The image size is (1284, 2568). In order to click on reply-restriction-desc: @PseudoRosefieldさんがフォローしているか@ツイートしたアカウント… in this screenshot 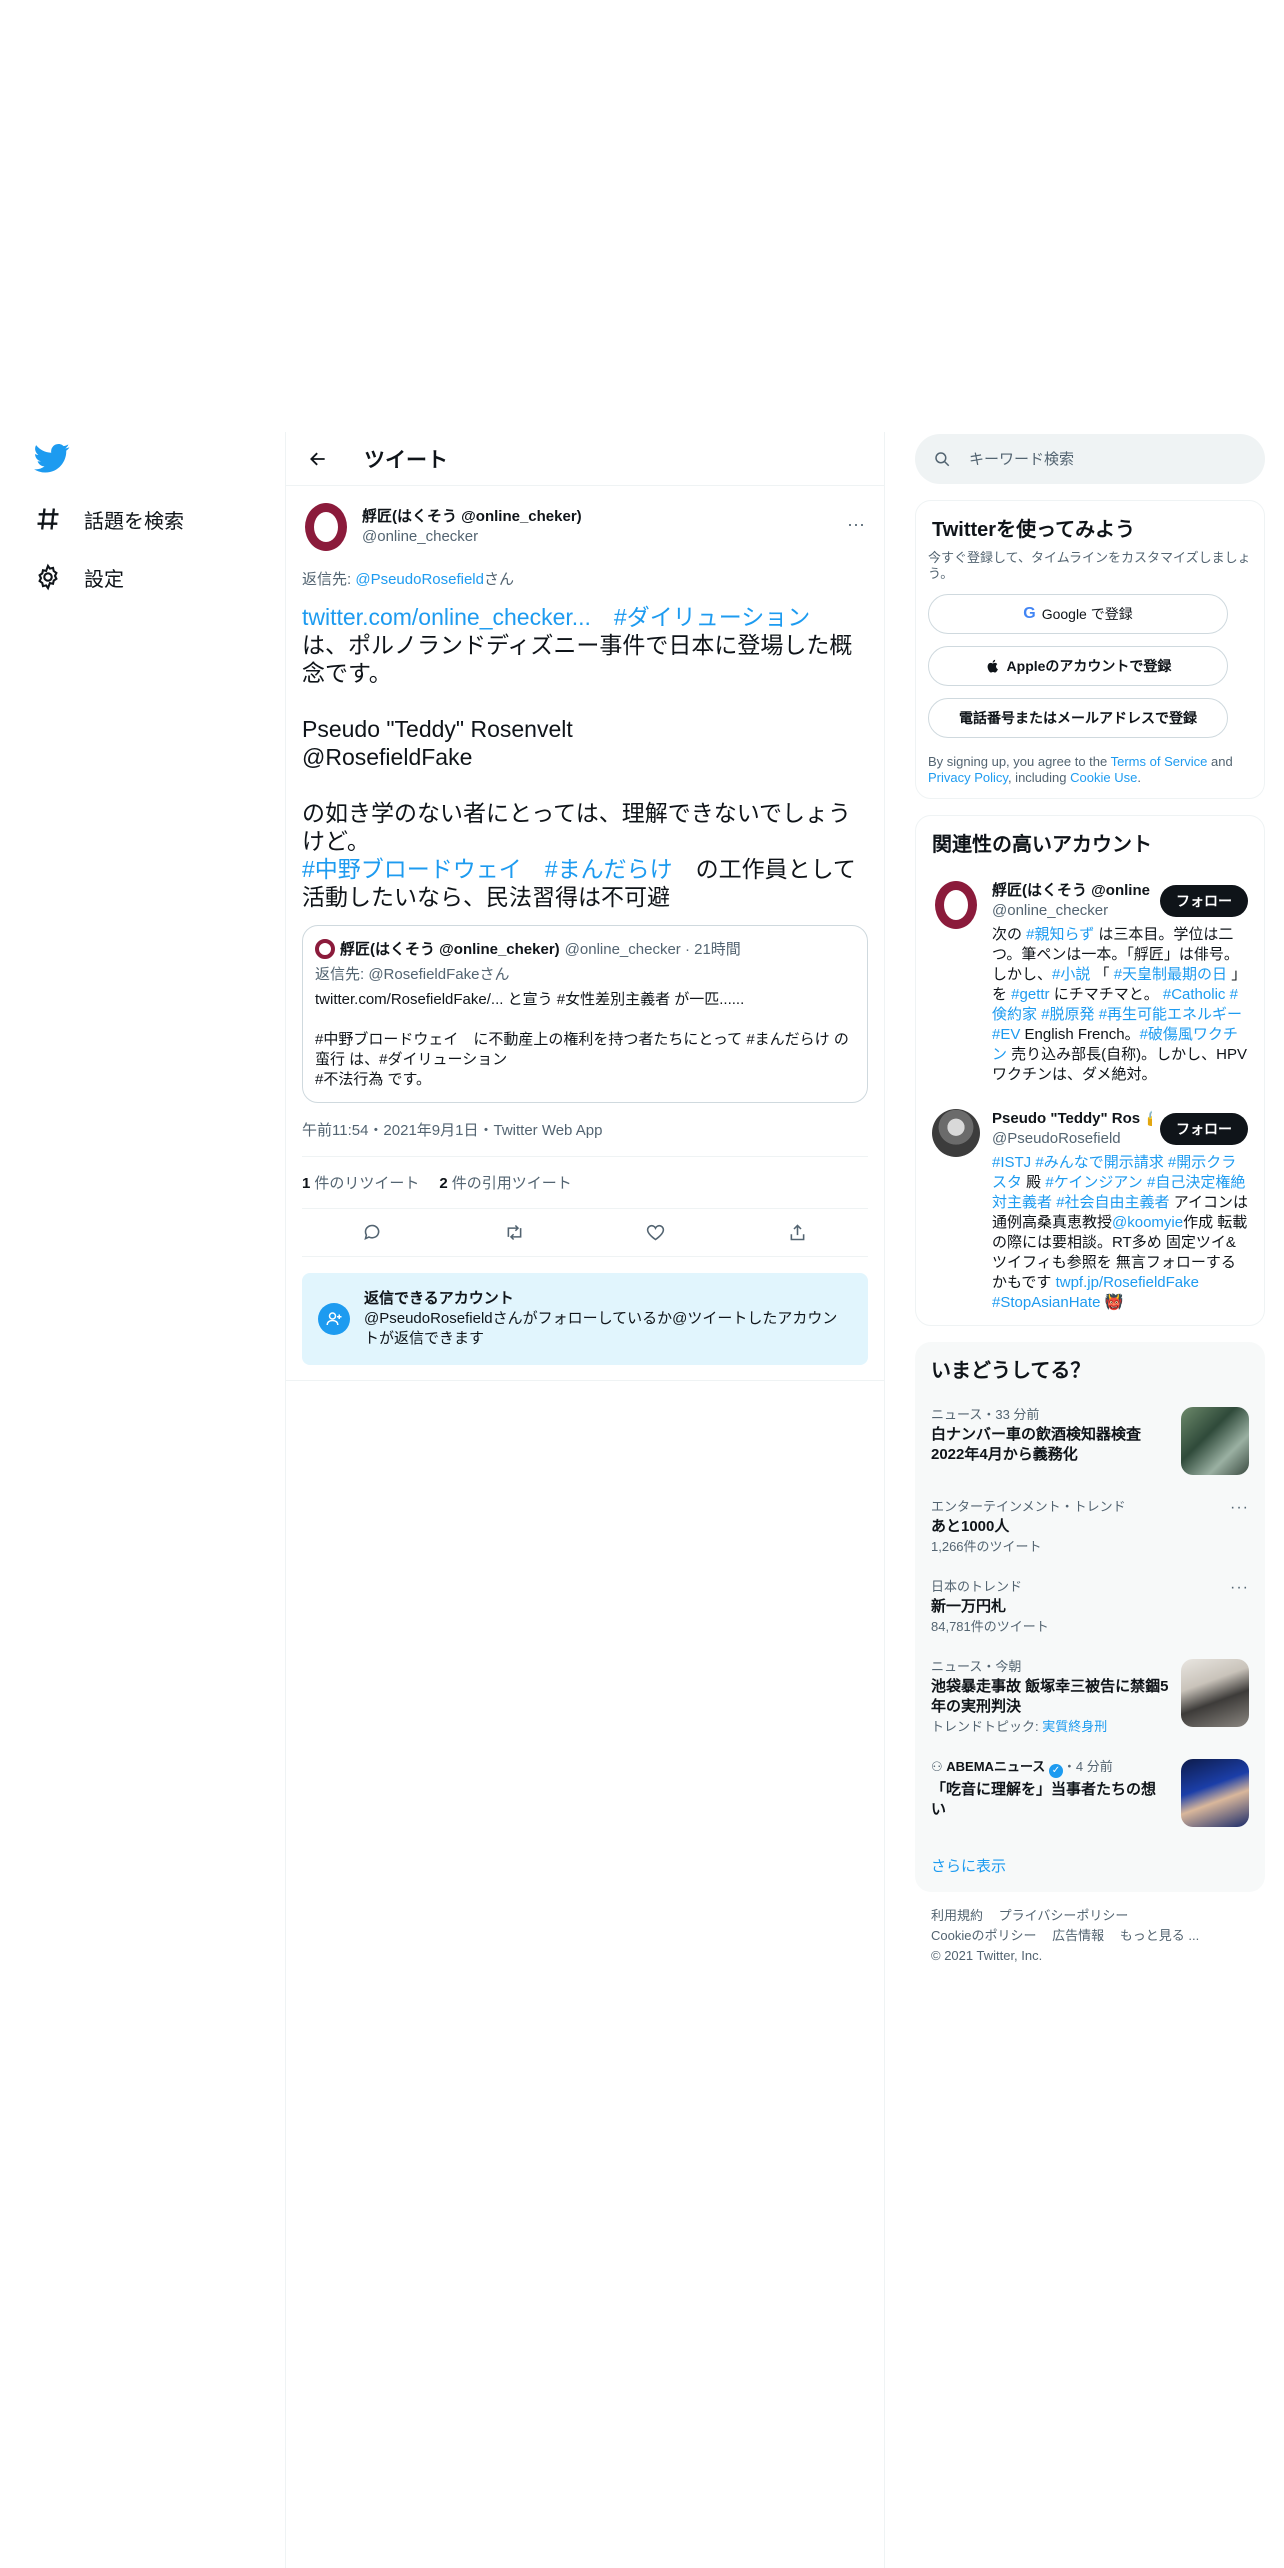, I will do `click(601, 1328)`.